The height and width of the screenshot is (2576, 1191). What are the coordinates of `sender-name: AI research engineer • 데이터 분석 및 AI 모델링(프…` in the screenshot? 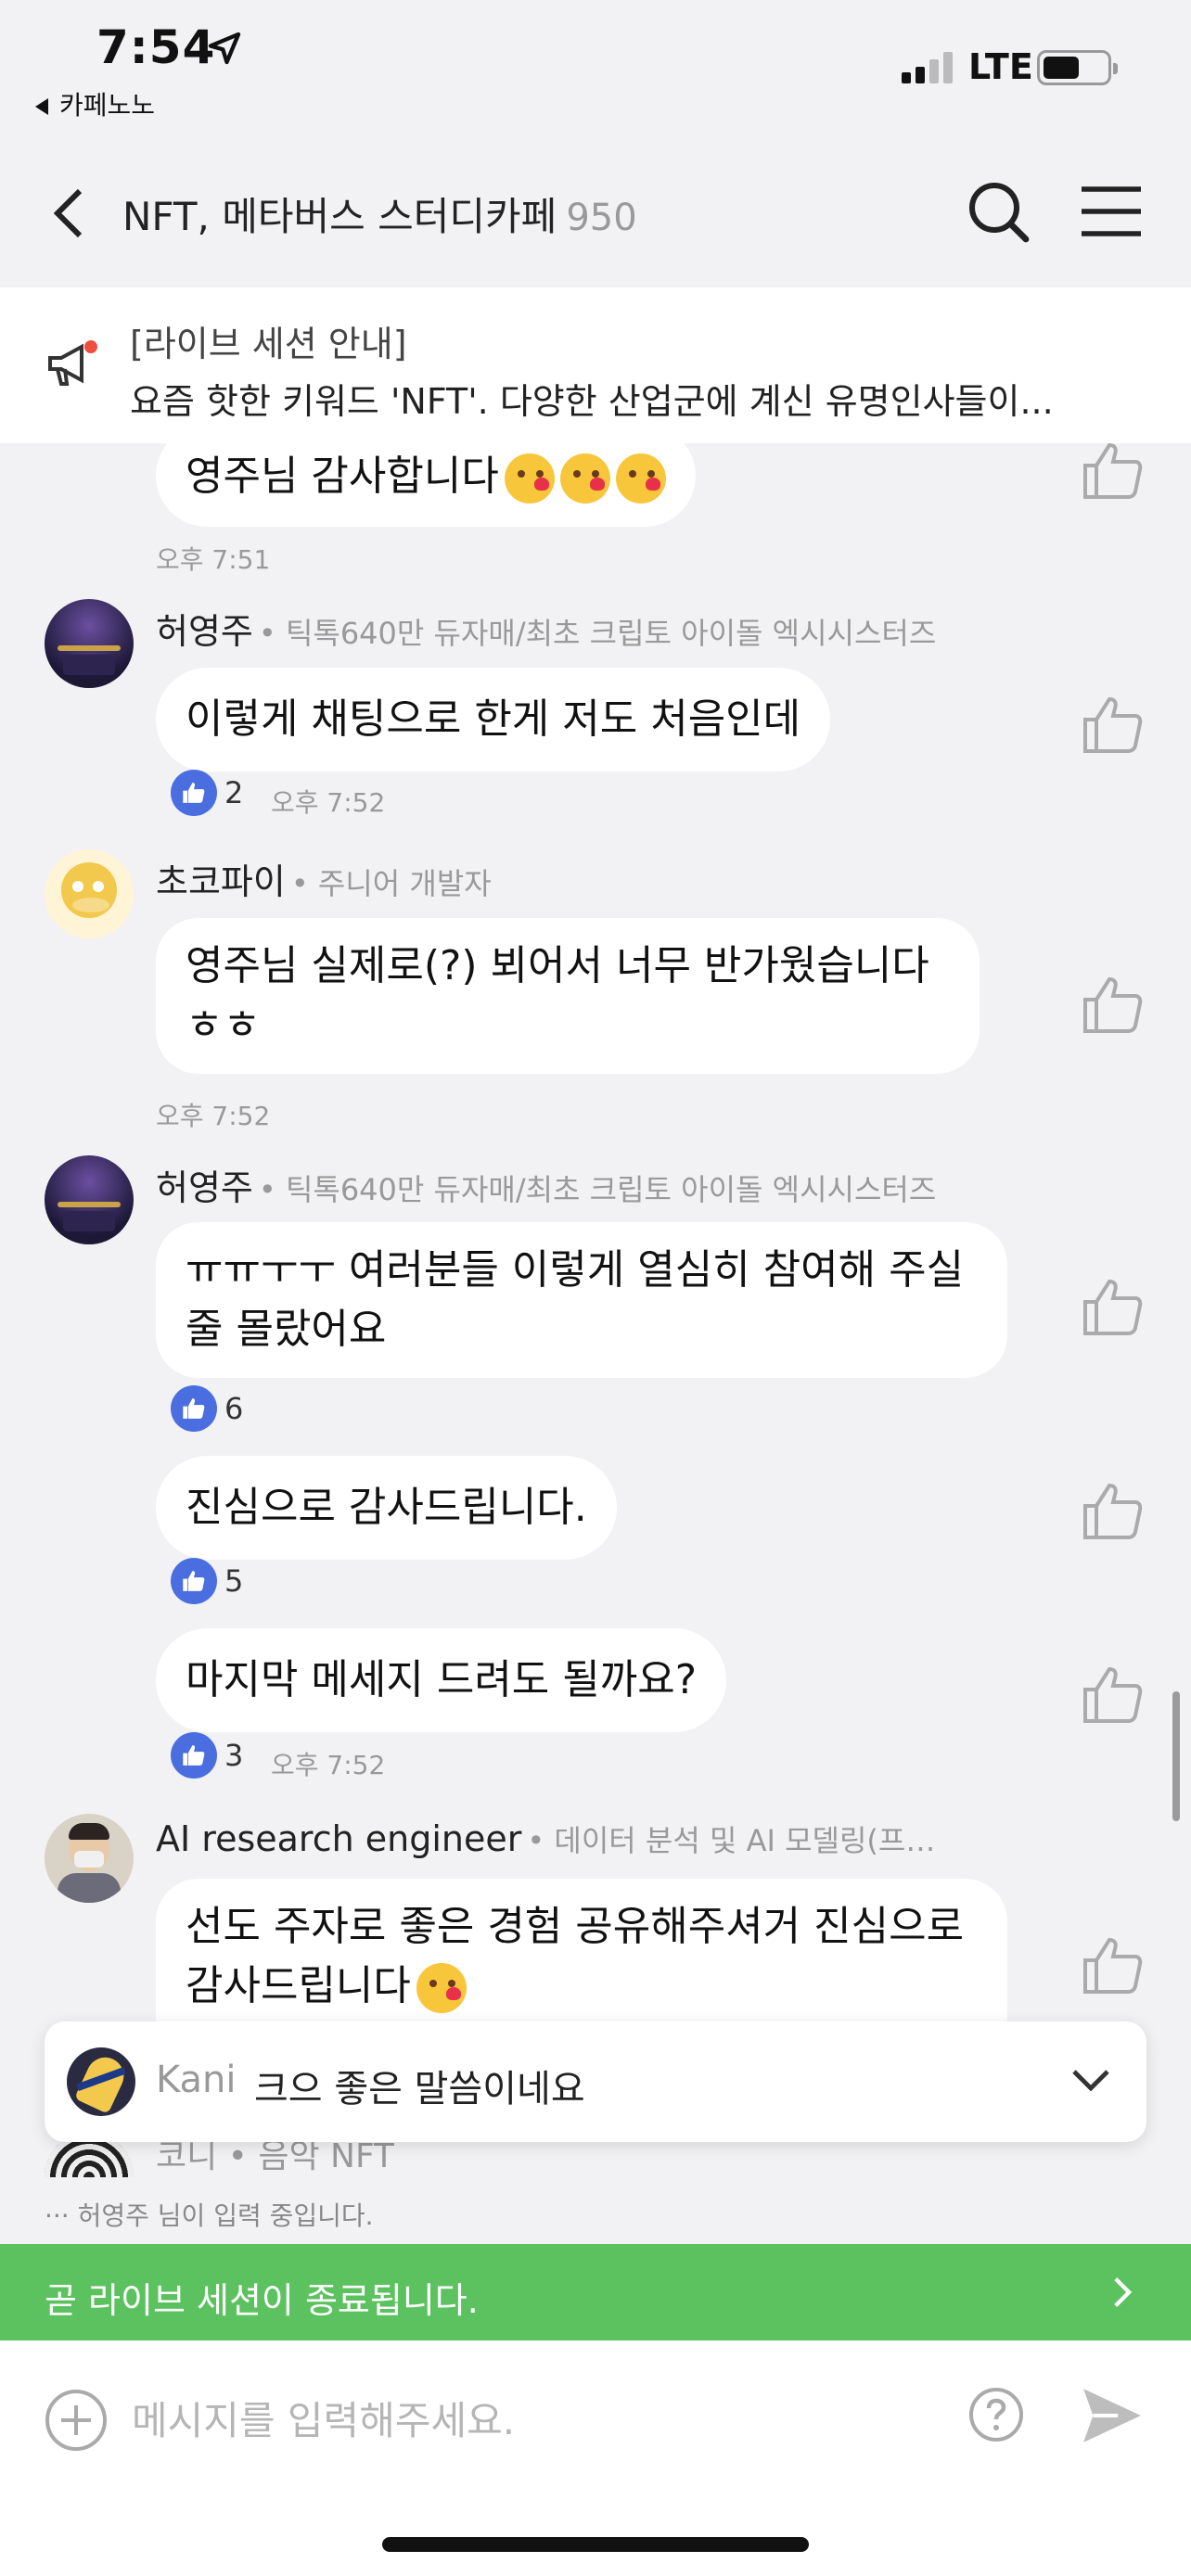 It's located at (545, 1839).